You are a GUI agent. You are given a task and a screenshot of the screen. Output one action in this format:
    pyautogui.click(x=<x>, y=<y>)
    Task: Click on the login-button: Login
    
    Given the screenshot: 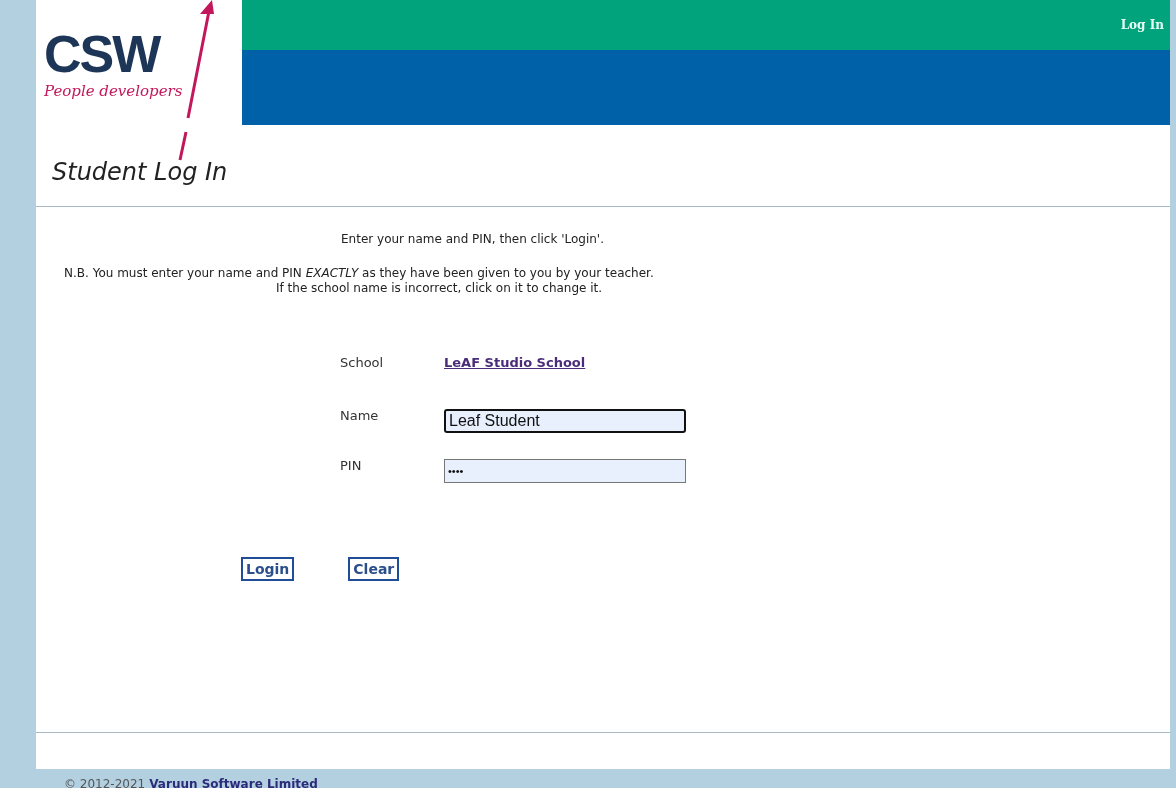 What is the action you would take?
    pyautogui.click(x=268, y=569)
    